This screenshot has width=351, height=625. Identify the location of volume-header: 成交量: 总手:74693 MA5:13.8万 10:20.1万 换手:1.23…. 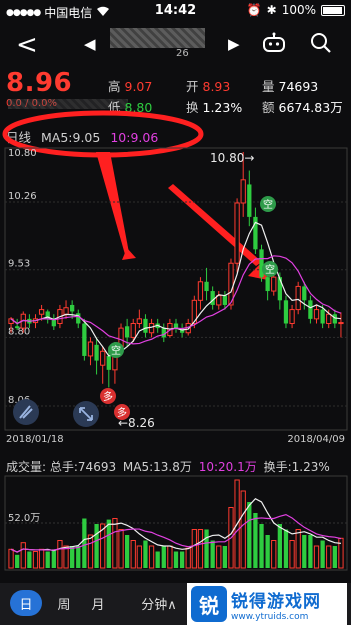
(168, 466).